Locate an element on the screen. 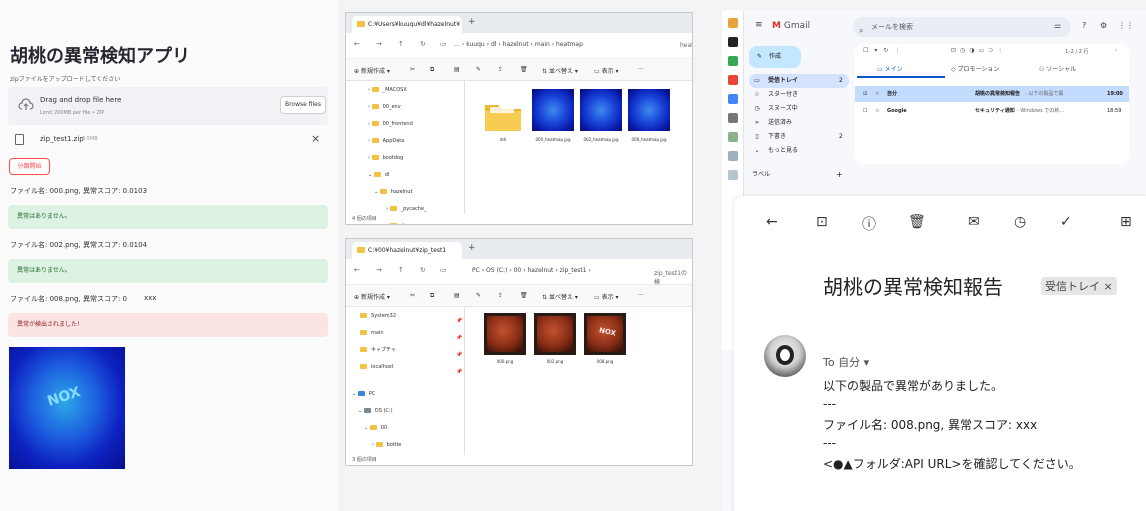  drive-icon is located at coordinates (733, 61).